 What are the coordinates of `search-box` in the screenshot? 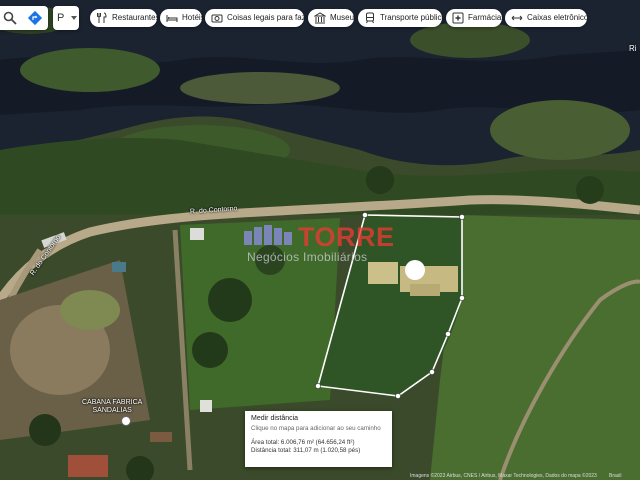 It's located at (24, 18).